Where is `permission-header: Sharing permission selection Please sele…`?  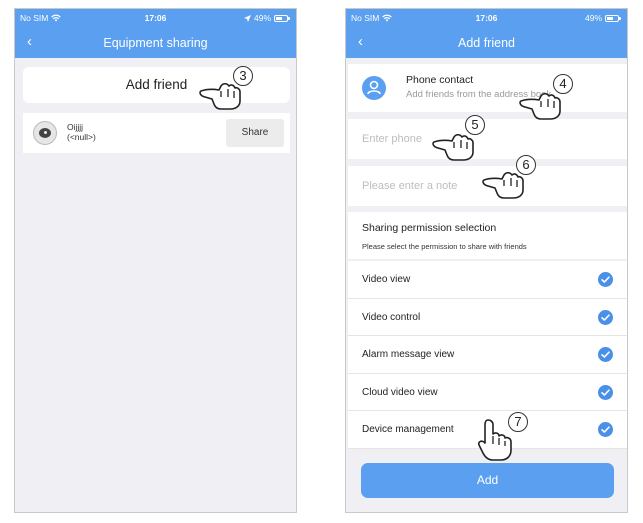 permission-header: Sharing permission selection Please sele… is located at coordinates (487, 235).